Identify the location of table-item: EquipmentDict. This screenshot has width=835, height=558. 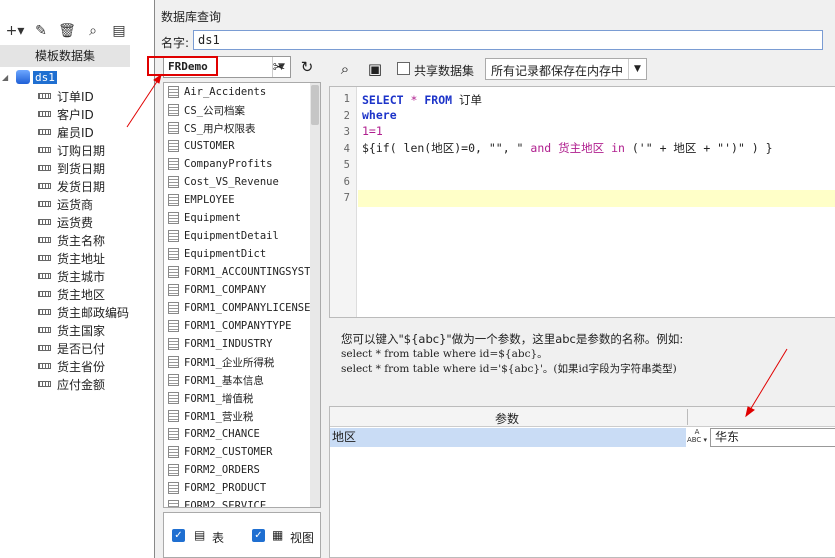
(242, 254).